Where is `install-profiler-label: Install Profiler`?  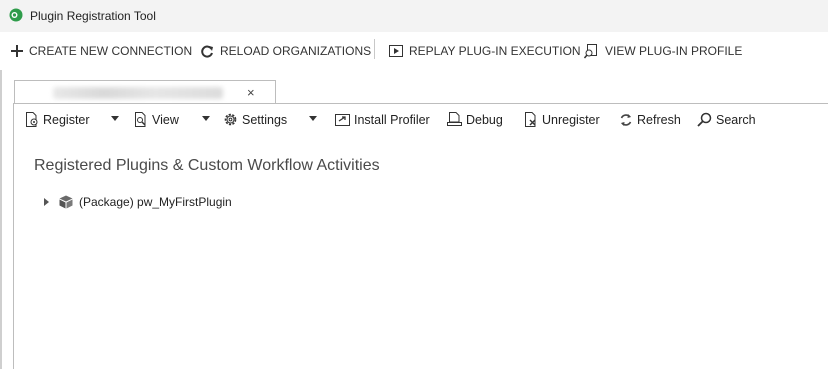
install-profiler-label: Install Profiler is located at coordinates (392, 119).